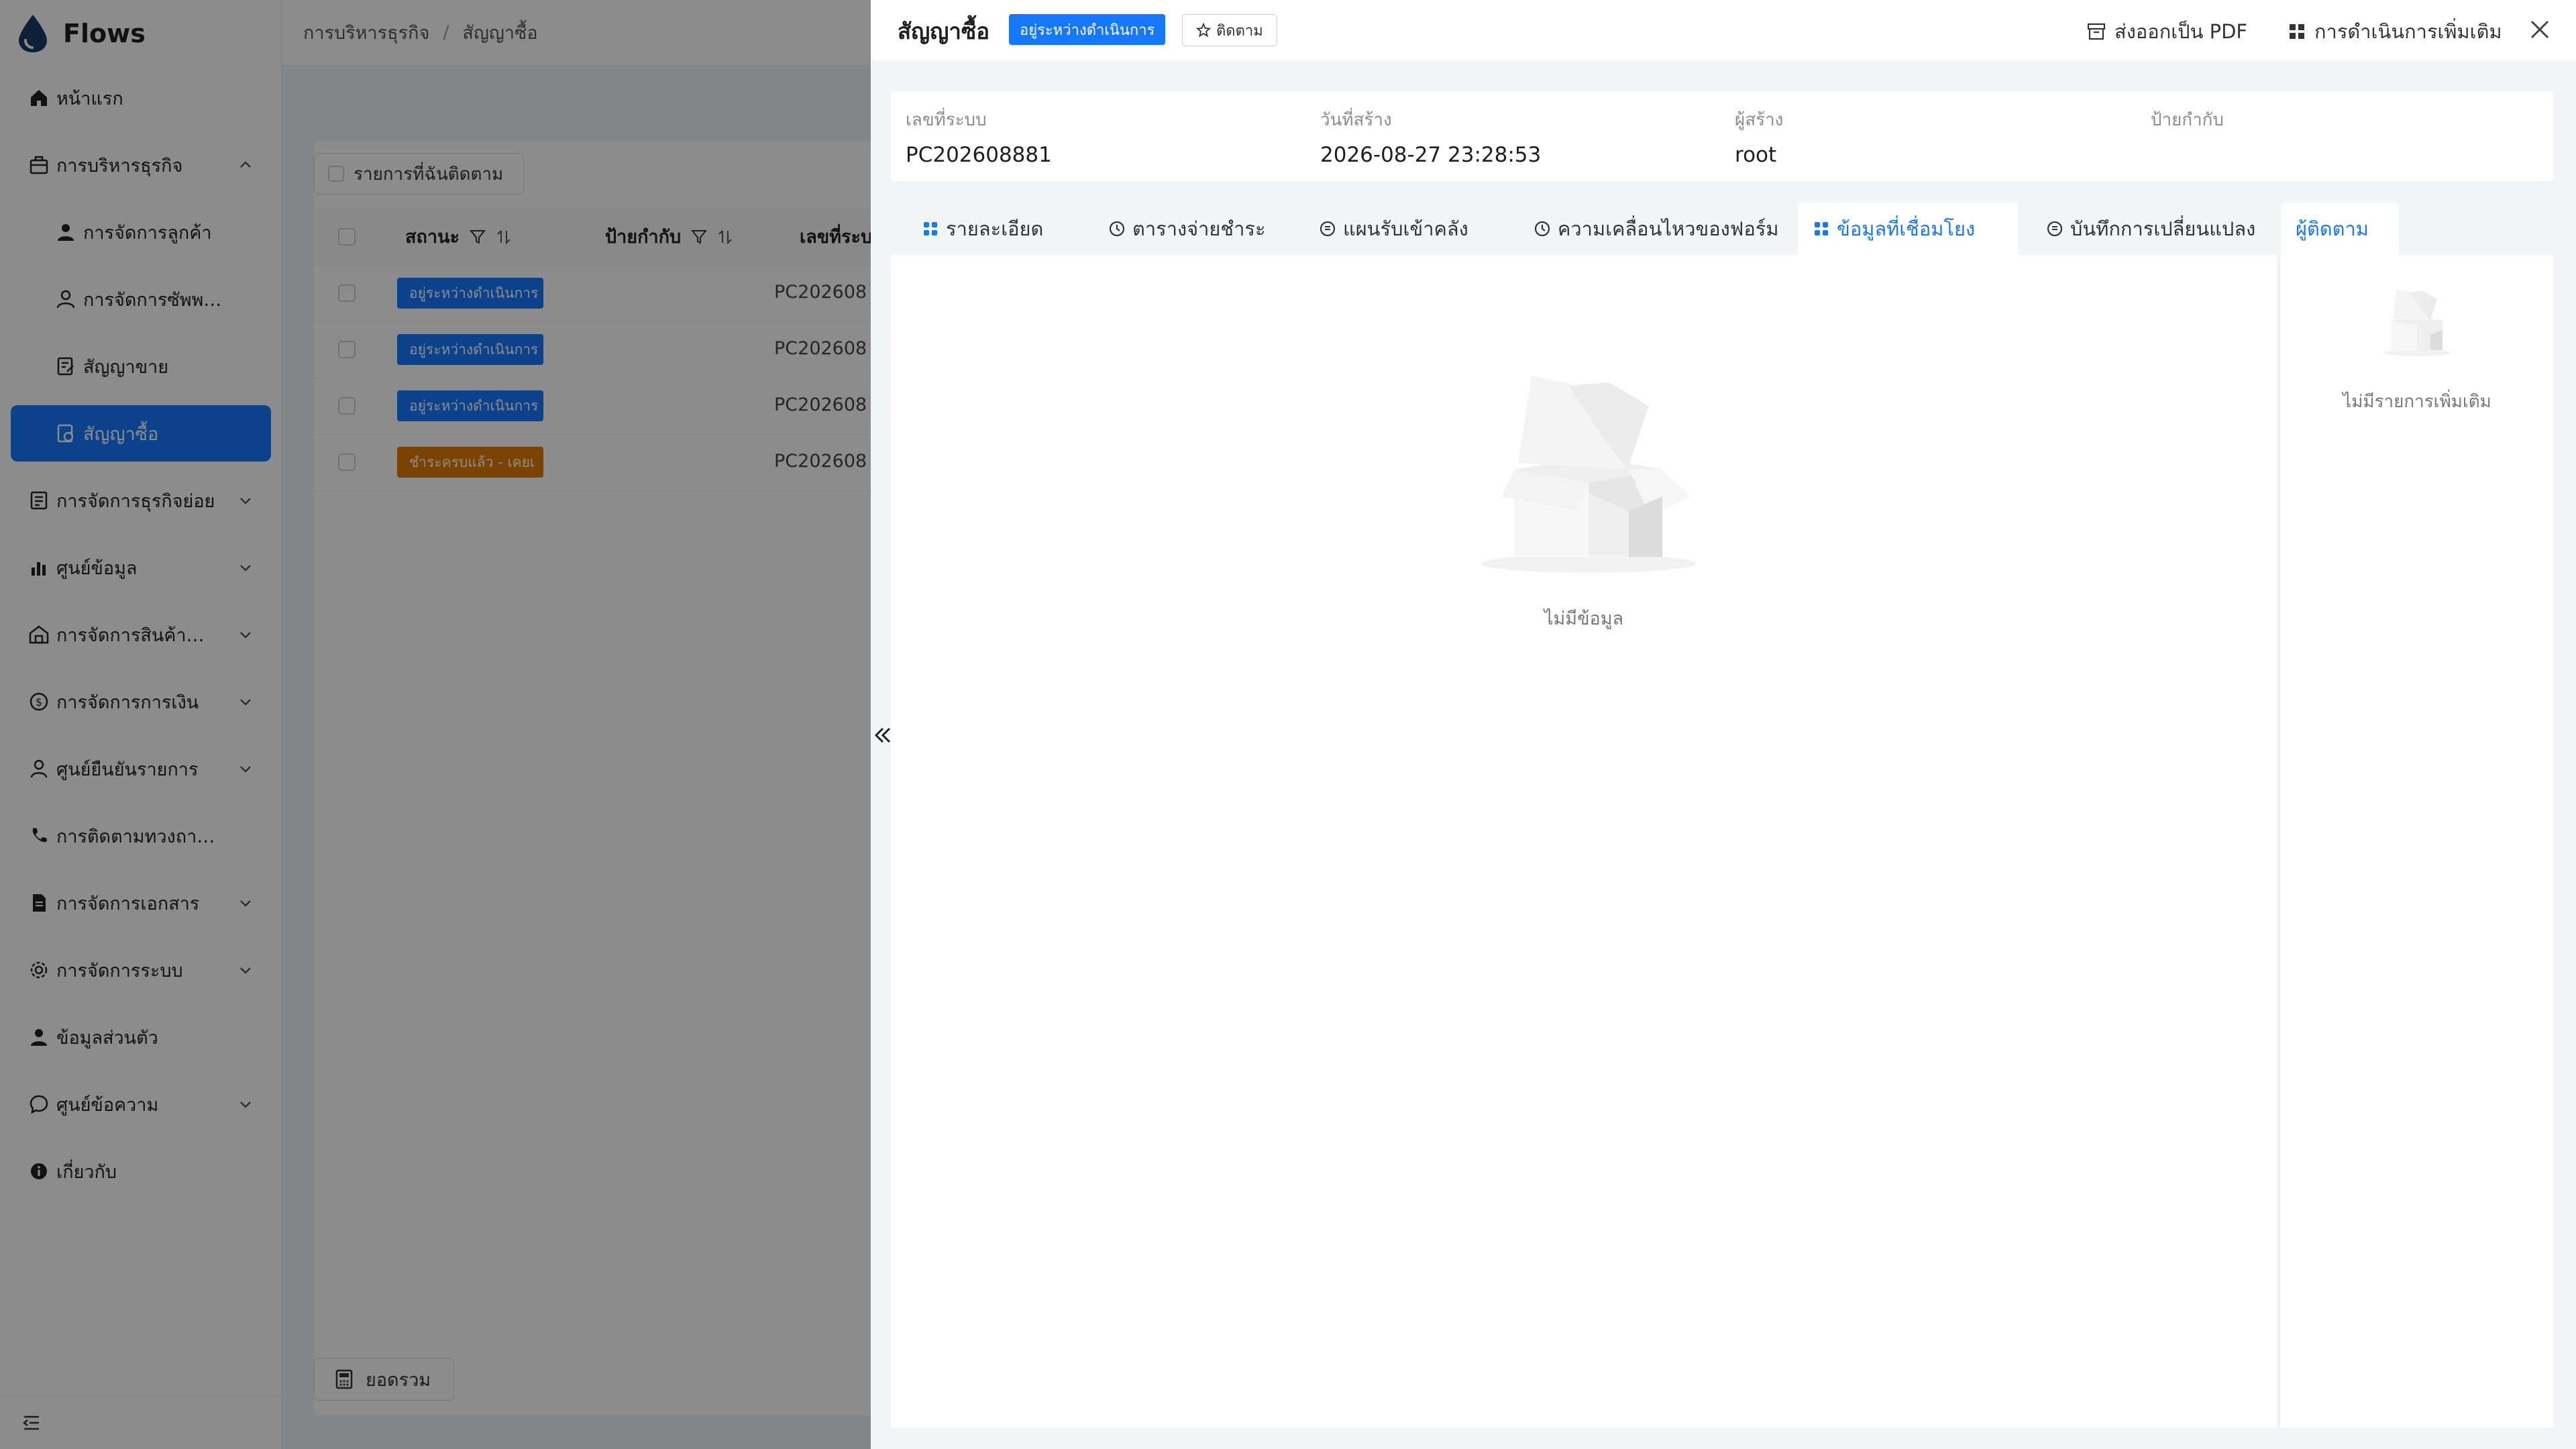 This screenshot has height=1449, width=2576. What do you see at coordinates (1087, 29) in the screenshot?
I see `status-badge: อยู่ระหว่างดำเนินการ` at bounding box center [1087, 29].